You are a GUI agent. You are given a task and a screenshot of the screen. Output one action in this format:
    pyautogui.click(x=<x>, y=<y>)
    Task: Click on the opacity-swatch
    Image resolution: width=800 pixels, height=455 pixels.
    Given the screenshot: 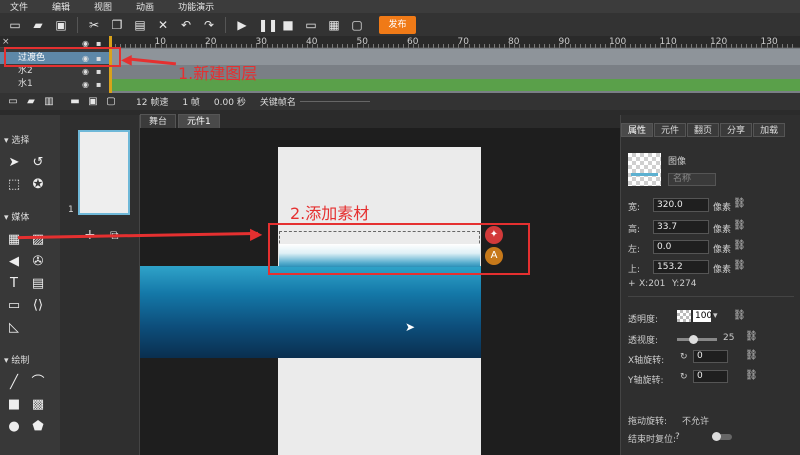 What is the action you would take?
    pyautogui.click(x=684, y=316)
    